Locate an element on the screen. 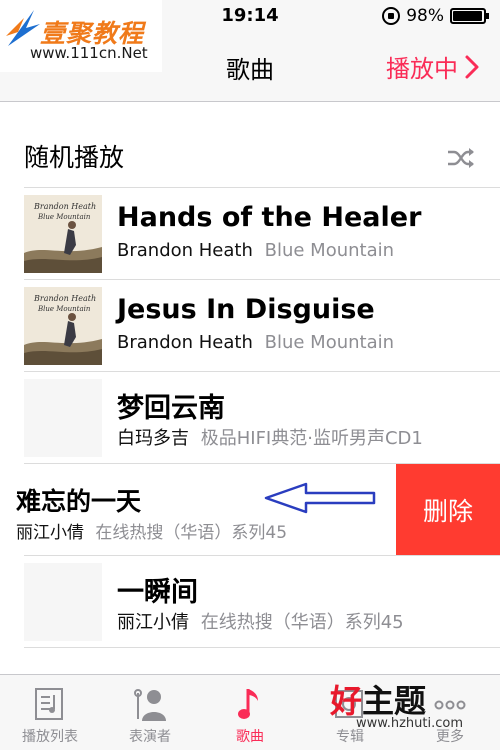 The height and width of the screenshot is (750, 500). tab-label: 播放列表 is located at coordinates (50, 737).